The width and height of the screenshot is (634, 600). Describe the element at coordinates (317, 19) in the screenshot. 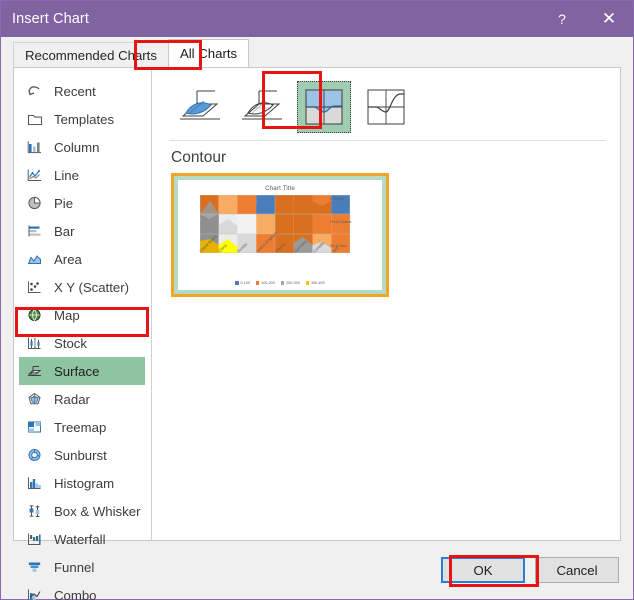

I see `title-bar: Insert Chart ? ✕` at that location.